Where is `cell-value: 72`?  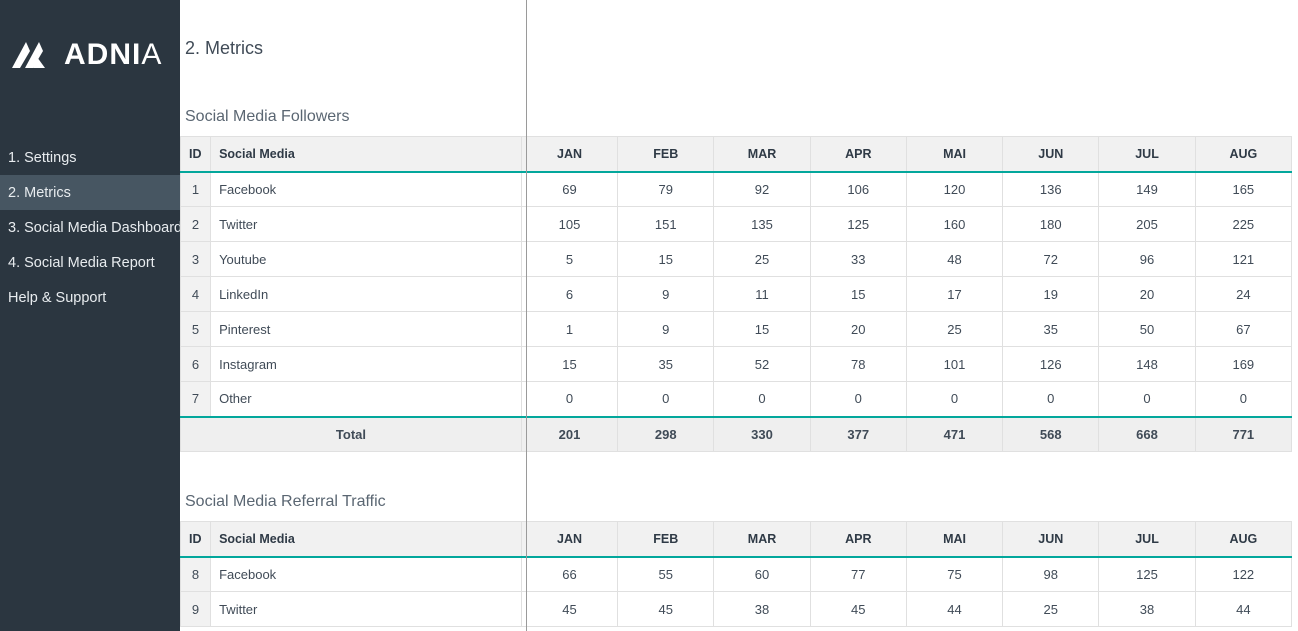
cell-value: 72 is located at coordinates (1051, 259).